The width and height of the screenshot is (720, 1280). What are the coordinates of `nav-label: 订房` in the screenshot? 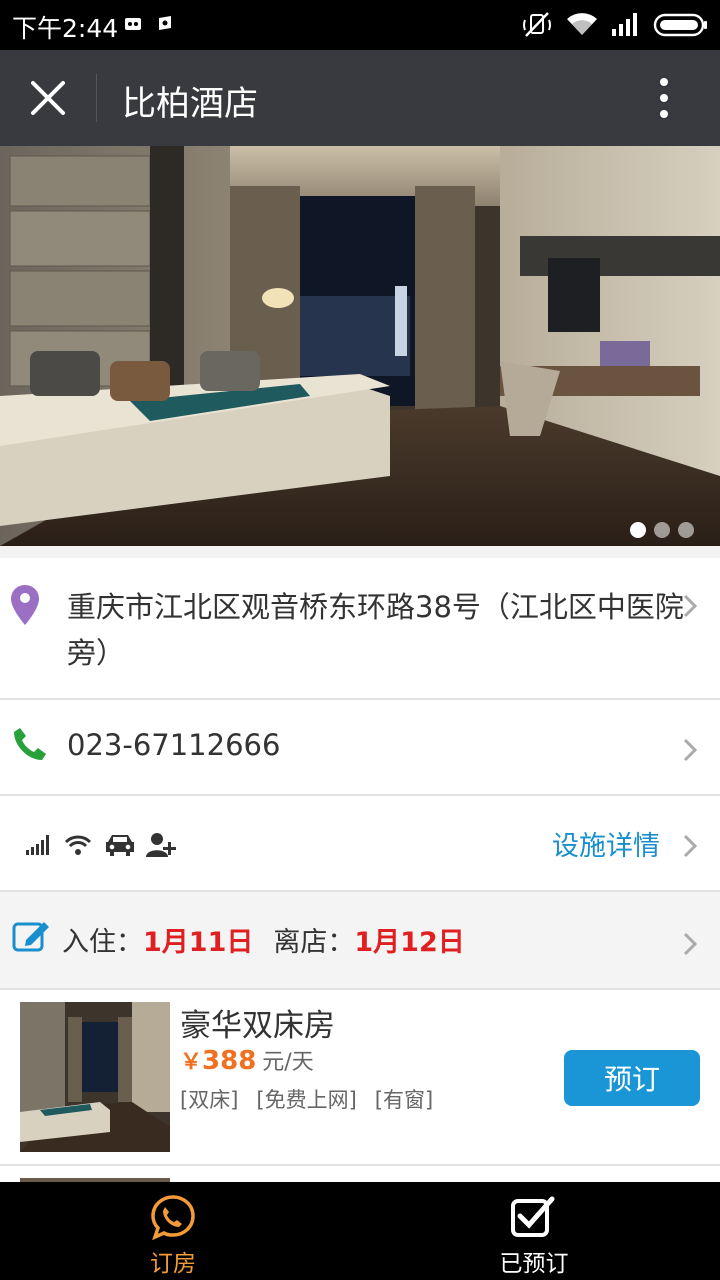 It's located at (173, 1264).